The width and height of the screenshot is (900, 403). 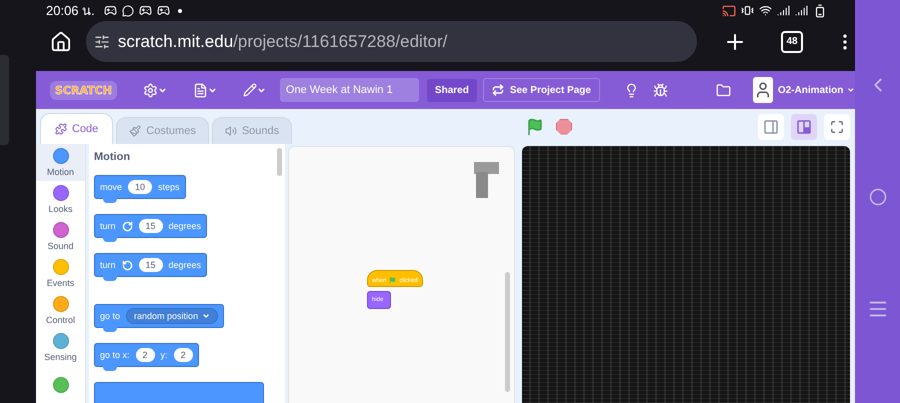 I want to click on layout-icon, so click(x=771, y=127).